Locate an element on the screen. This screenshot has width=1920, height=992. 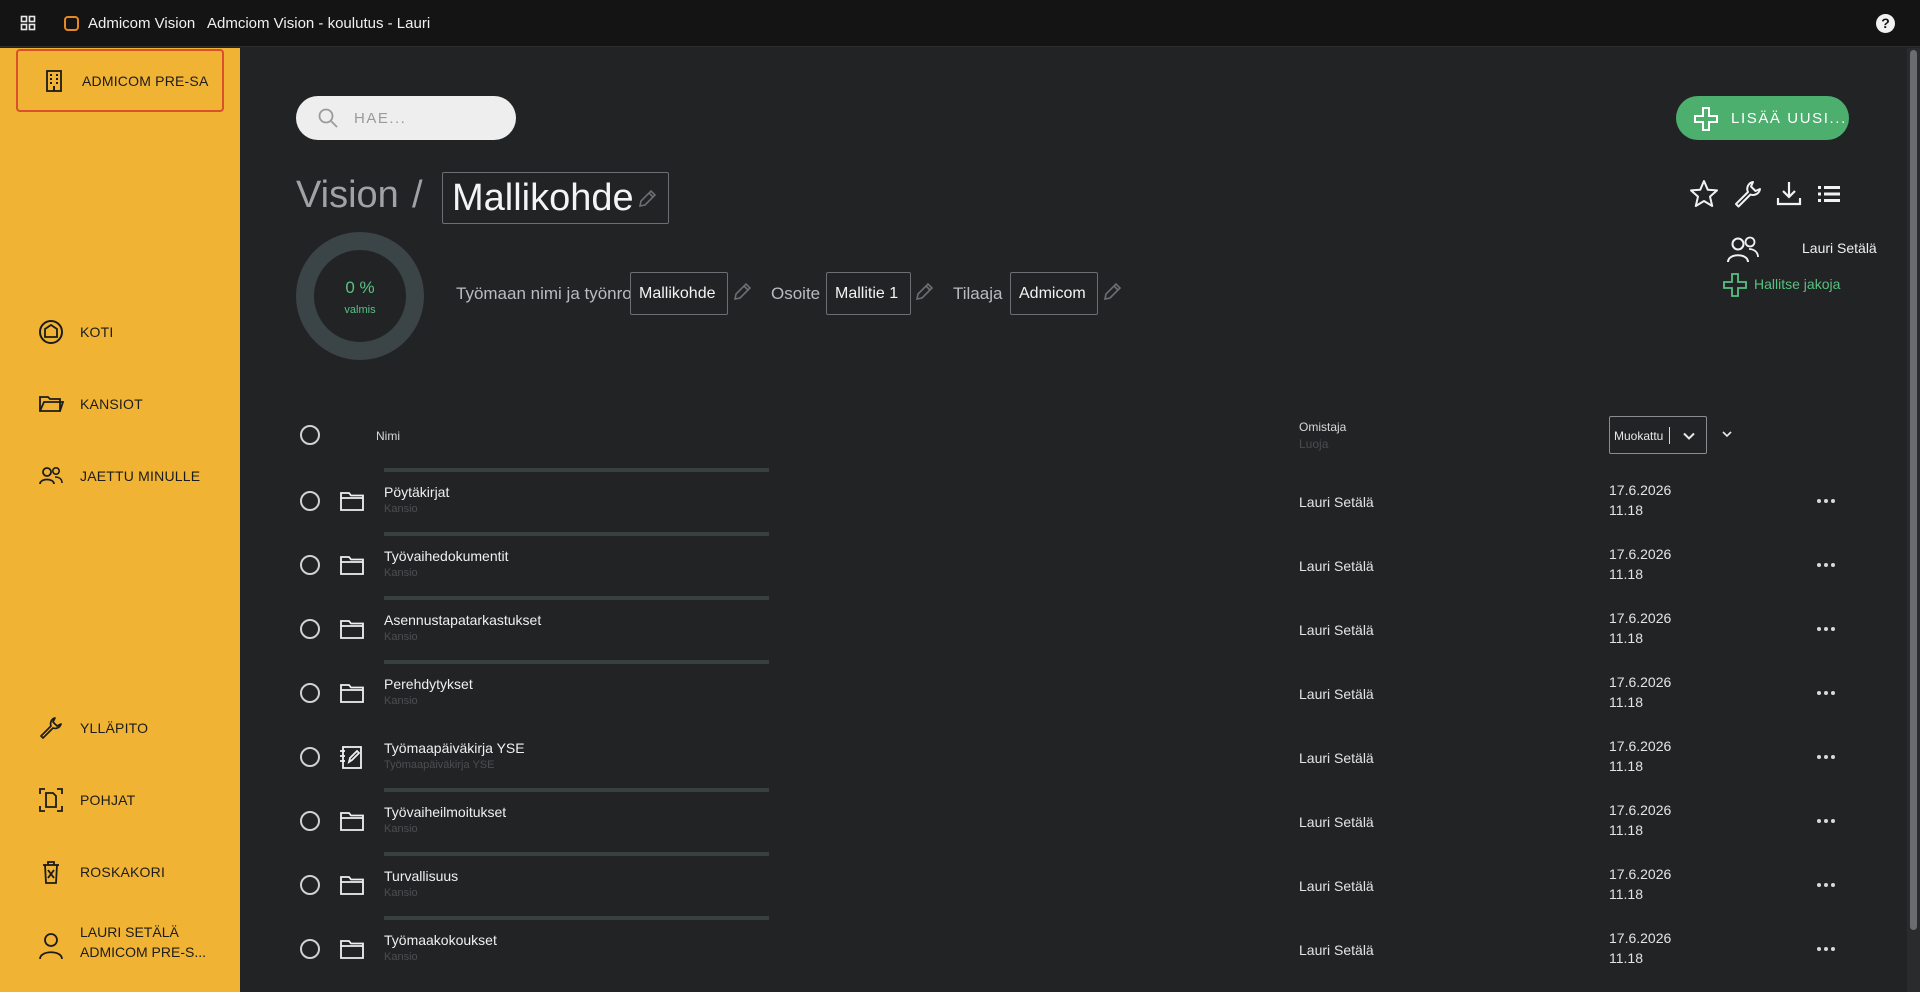
select-all-checkbox is located at coordinates (310, 435).